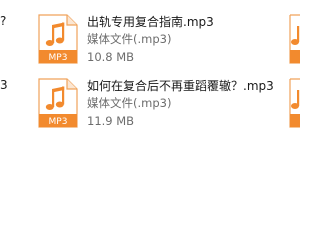 The image size is (320, 240). I want to click on file-name: 出轨专用复合指南.mp3, so click(150, 22).